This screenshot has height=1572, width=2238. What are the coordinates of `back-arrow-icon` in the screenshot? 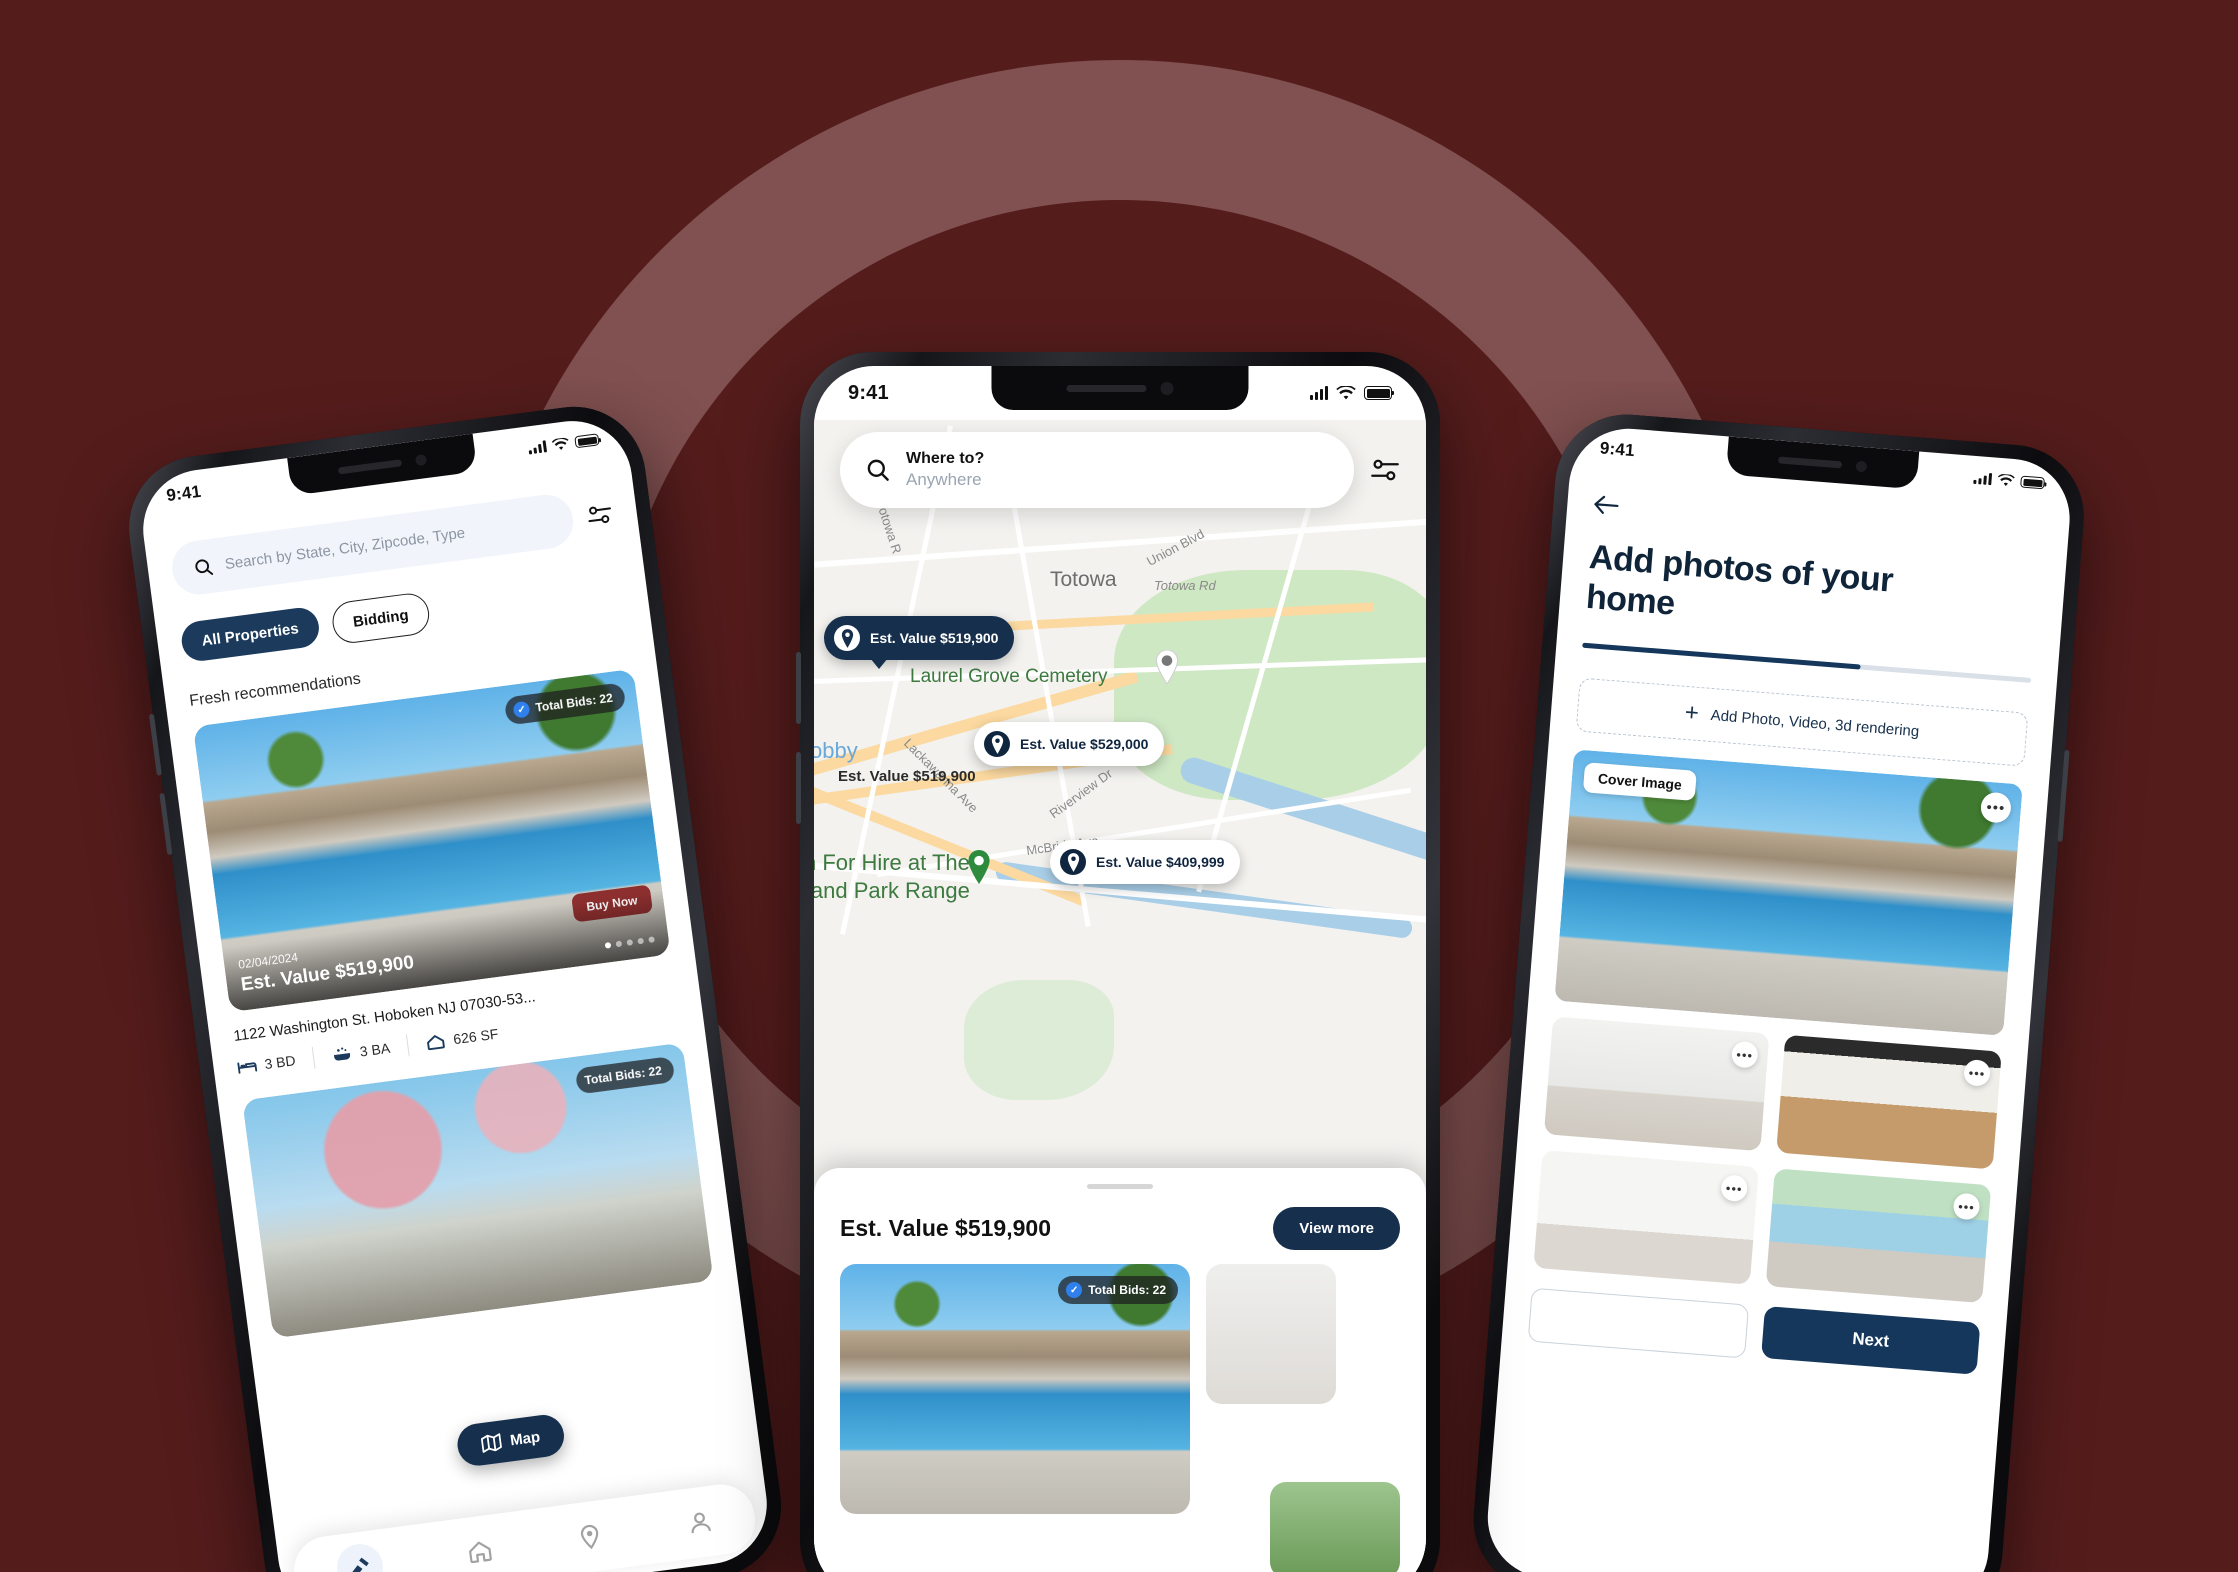 It's located at (1606, 504).